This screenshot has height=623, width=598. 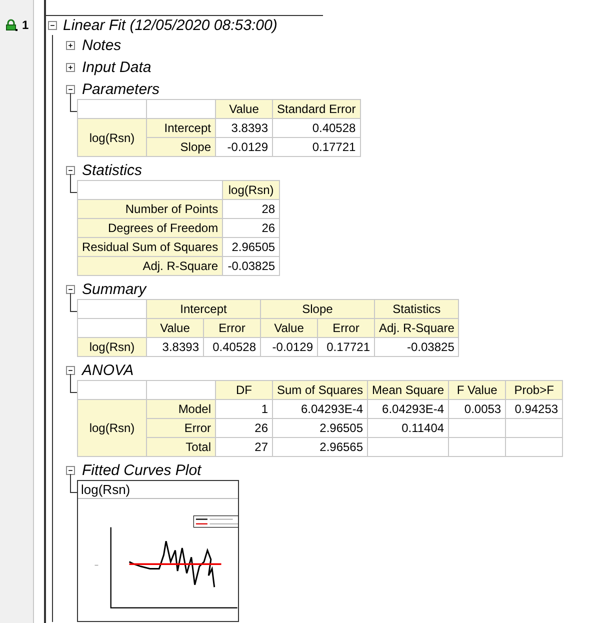 What do you see at coordinates (244, 447) in the screenshot?
I see `table-cell: 27` at bounding box center [244, 447].